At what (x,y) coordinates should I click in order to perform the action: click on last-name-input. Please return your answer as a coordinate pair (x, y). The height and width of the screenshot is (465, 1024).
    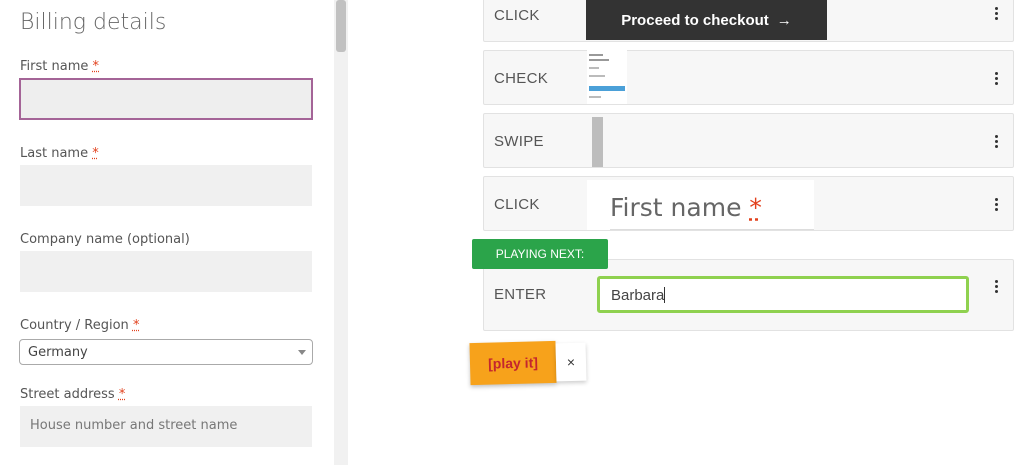
    Looking at the image, I should click on (166, 185).